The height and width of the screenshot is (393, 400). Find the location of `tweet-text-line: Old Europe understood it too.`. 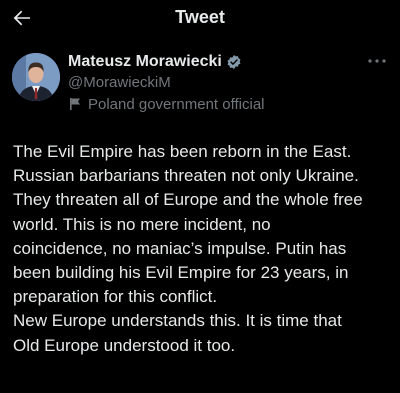

tweet-text-line: Old Europe understood it too. is located at coordinates (124, 345).